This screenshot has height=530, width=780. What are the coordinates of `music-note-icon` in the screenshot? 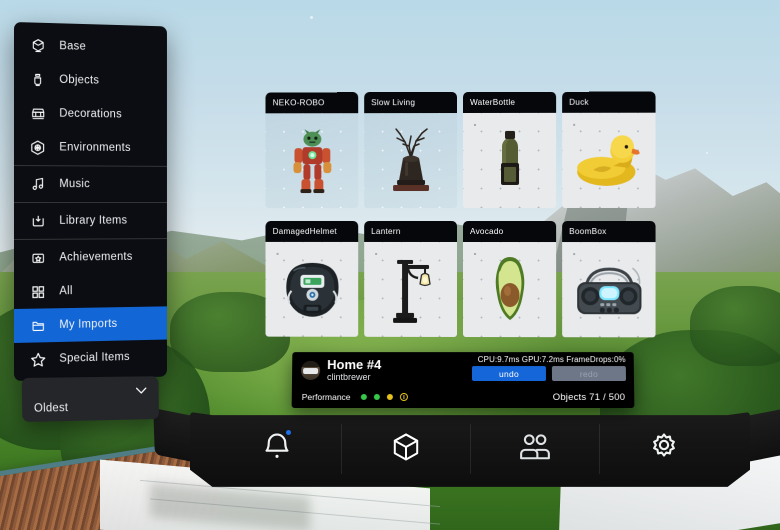 It's located at (38, 184).